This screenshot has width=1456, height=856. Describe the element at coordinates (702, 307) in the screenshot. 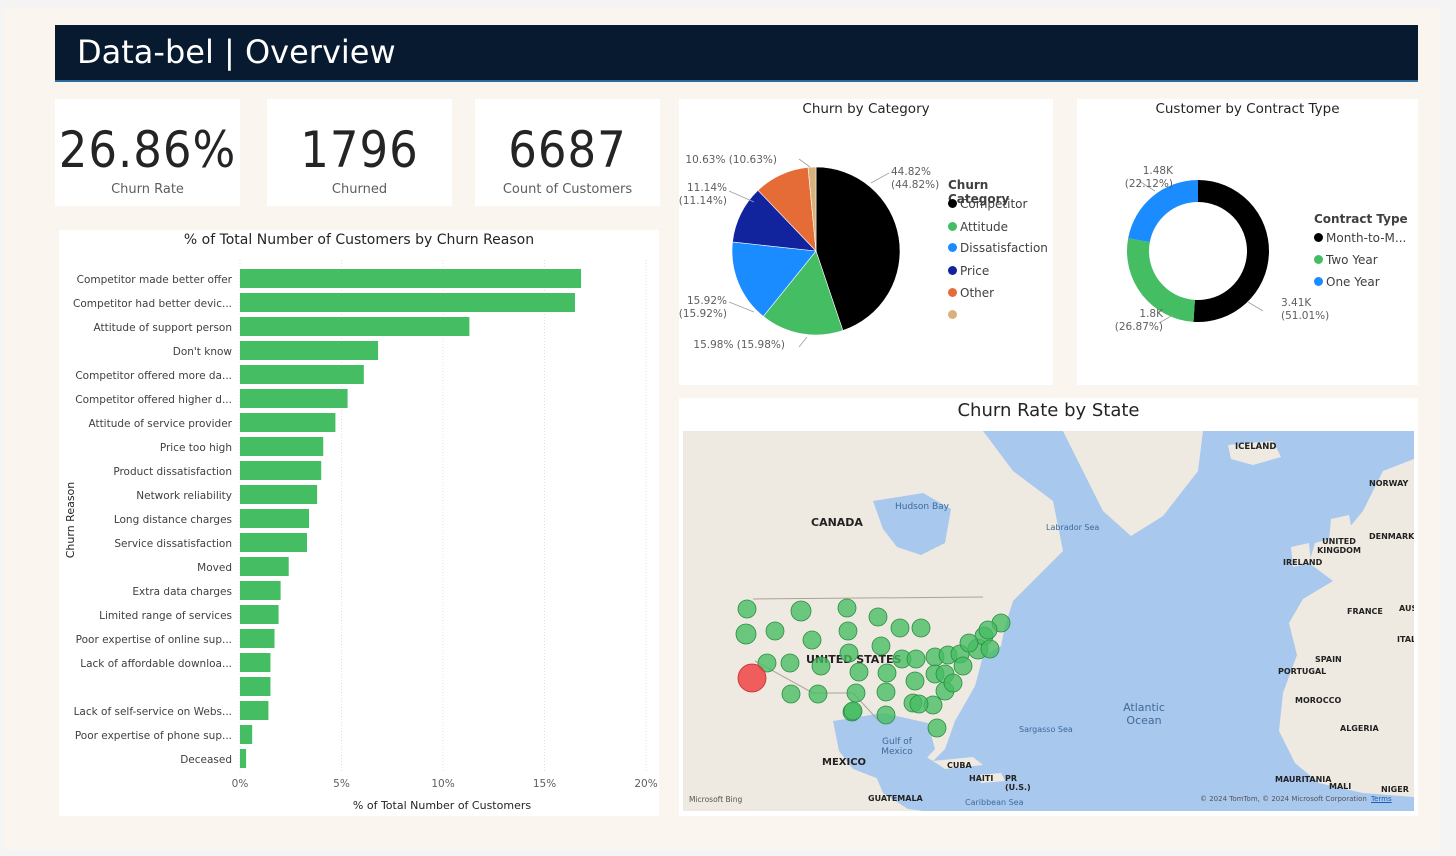

I see `data-label-dissatisfaction: 15.92% (15.92%)` at that location.